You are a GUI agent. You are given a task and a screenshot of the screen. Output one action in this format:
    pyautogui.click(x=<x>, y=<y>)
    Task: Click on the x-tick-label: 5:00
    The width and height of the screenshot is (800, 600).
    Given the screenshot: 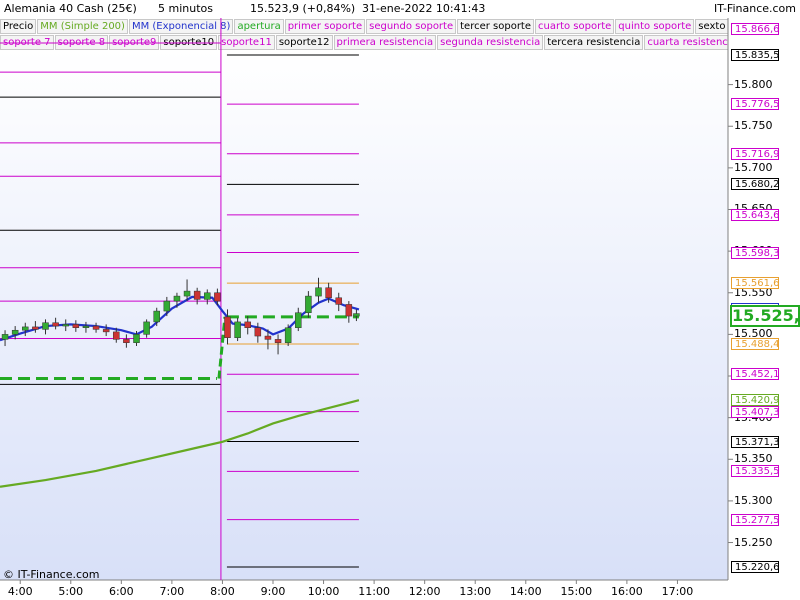 What is the action you would take?
    pyautogui.click(x=71, y=591)
    